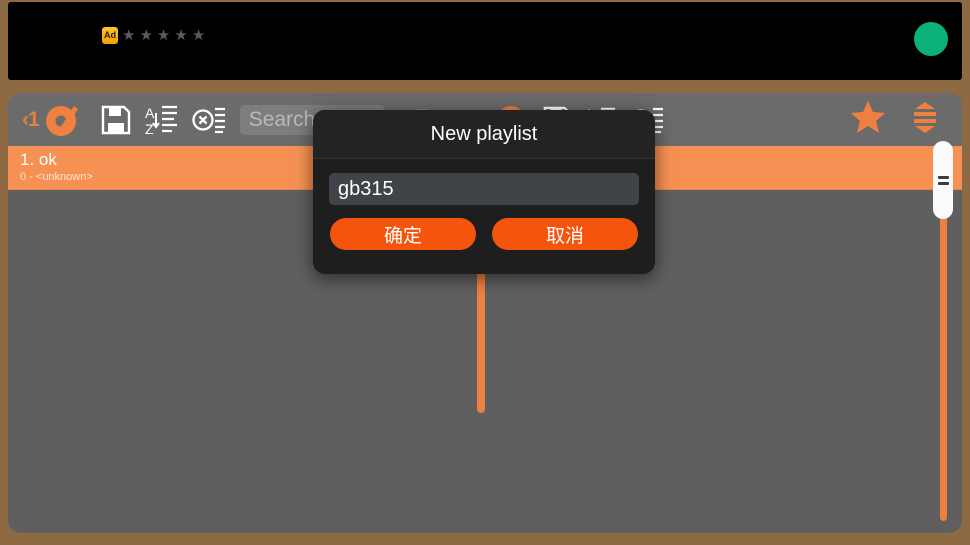 The height and width of the screenshot is (545, 970). What do you see at coordinates (150, 113) in the screenshot?
I see `svg-text: A` at bounding box center [150, 113].